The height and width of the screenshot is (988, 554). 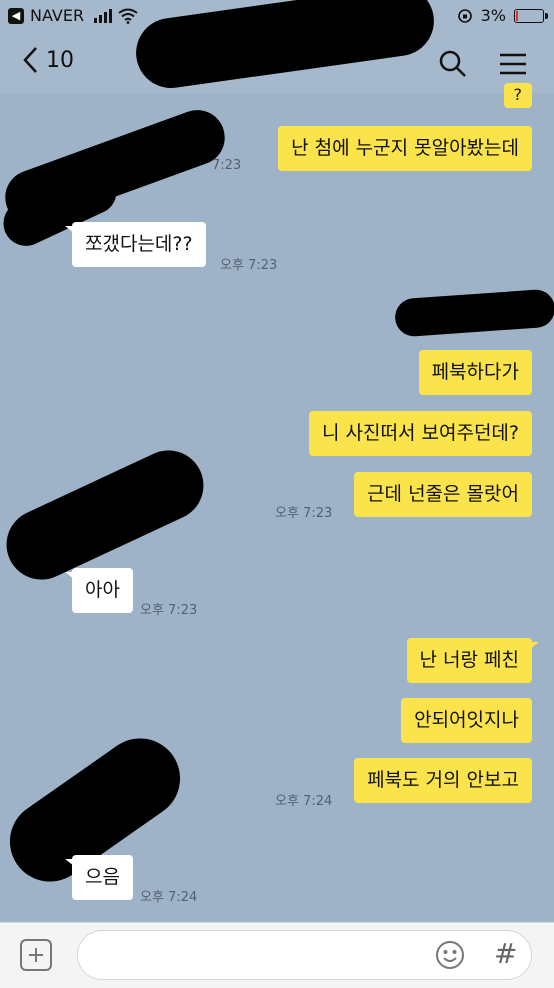 What do you see at coordinates (493, 15) in the screenshot?
I see `battery-percent: 3%` at bounding box center [493, 15].